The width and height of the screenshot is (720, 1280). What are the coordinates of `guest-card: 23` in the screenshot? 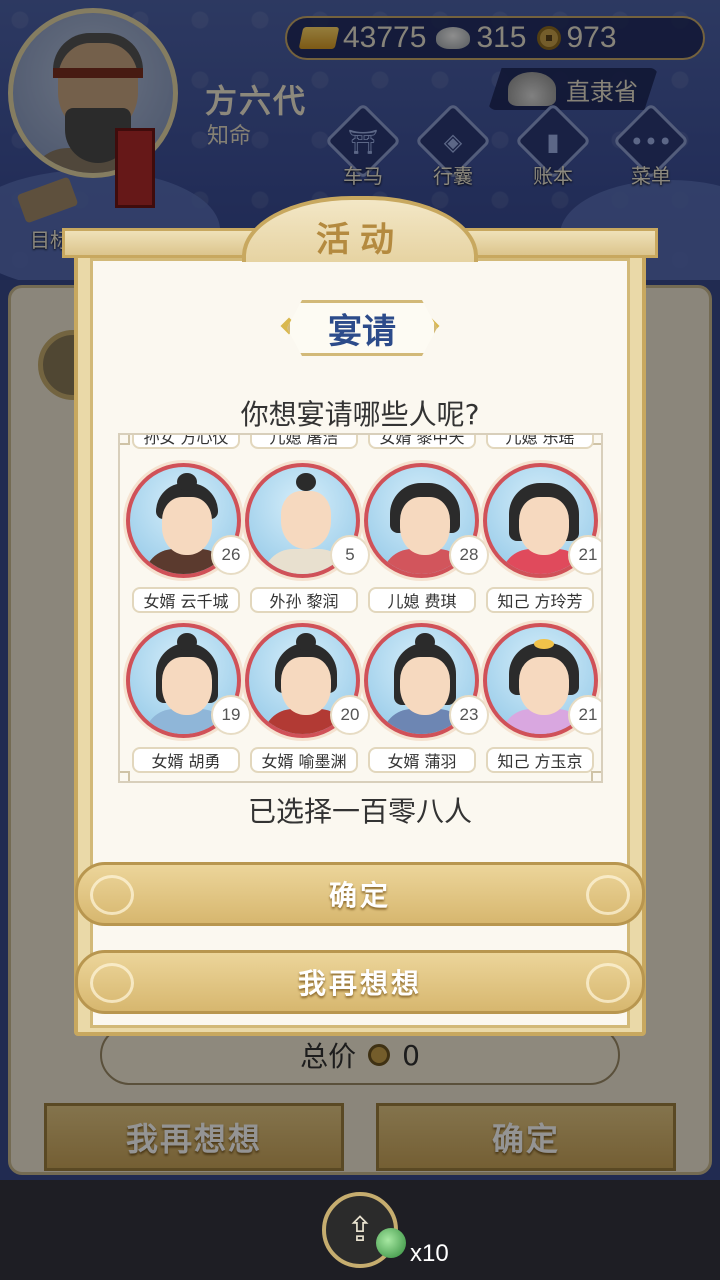 It's located at (426, 680).